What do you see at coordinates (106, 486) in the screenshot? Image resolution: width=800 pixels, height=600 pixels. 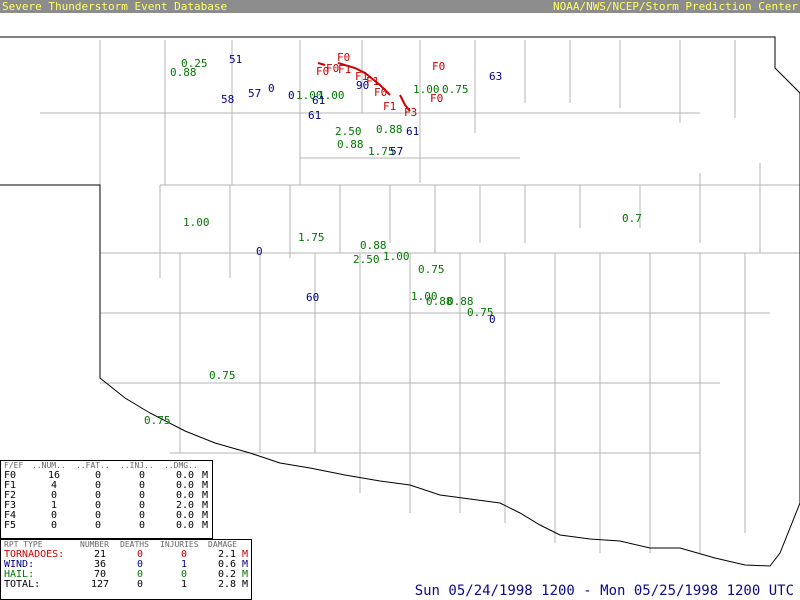 I see `fscale-row: F1 4 0 0 0.0 M` at bounding box center [106, 486].